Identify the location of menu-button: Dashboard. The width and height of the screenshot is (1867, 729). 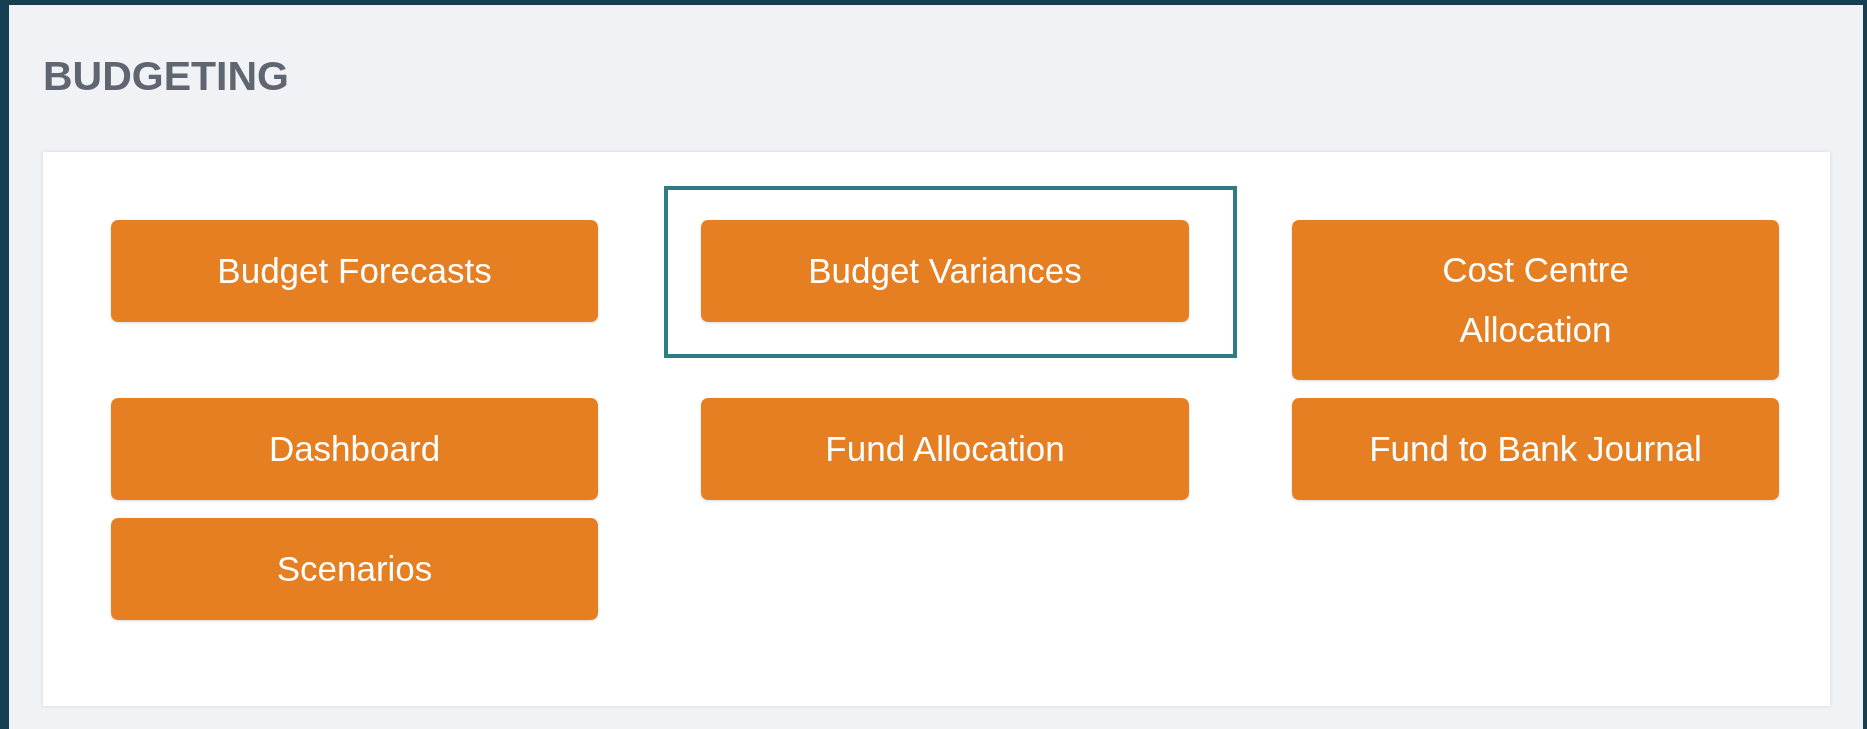
(354, 449).